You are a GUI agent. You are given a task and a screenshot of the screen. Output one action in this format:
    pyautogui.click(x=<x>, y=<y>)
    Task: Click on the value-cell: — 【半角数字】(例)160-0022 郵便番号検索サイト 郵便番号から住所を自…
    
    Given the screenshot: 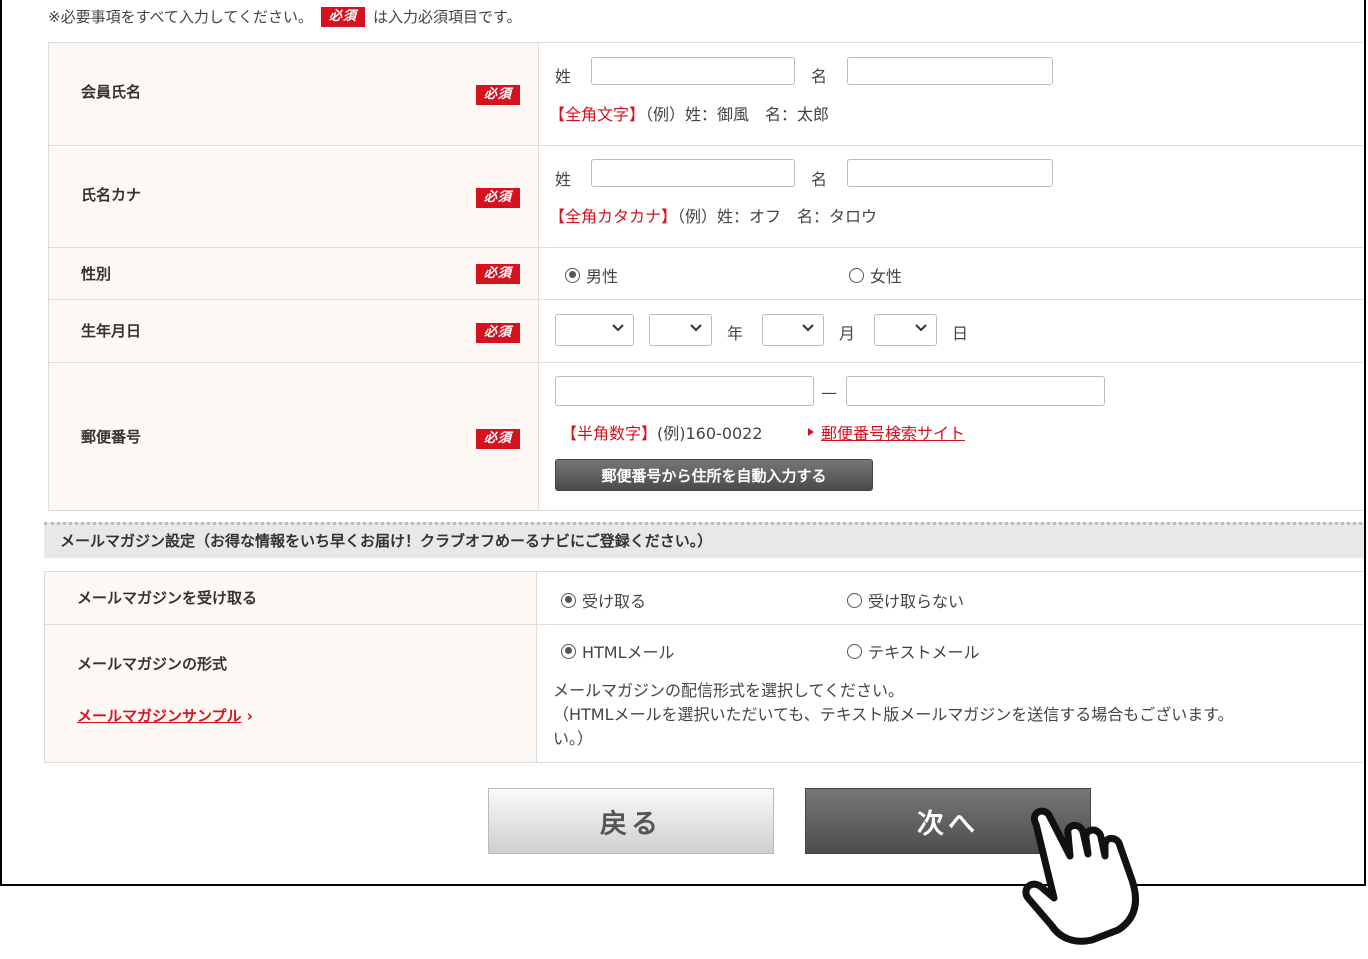 What is the action you would take?
    pyautogui.click(x=951, y=436)
    